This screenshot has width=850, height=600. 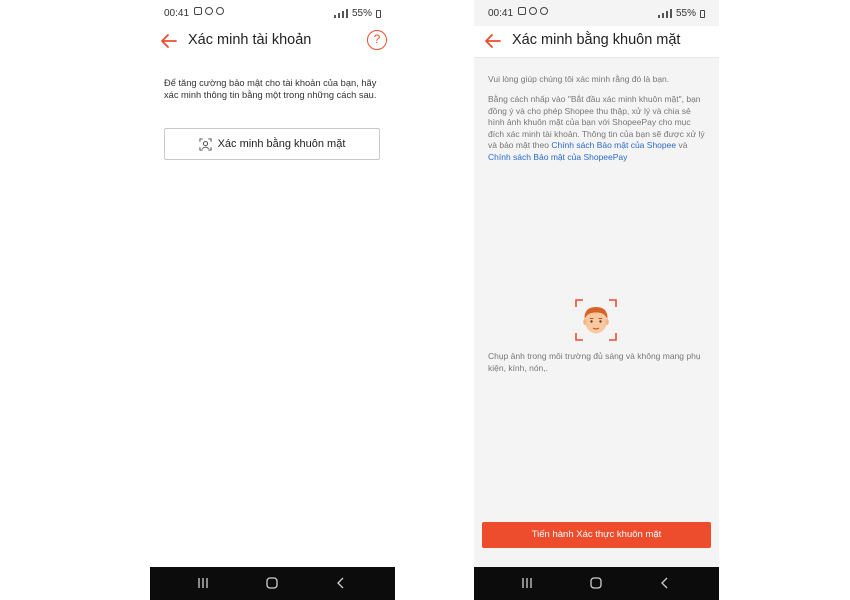 What do you see at coordinates (281, 144) in the screenshot?
I see `face-verification-label: Xác minh bằng khuôn mặt` at bounding box center [281, 144].